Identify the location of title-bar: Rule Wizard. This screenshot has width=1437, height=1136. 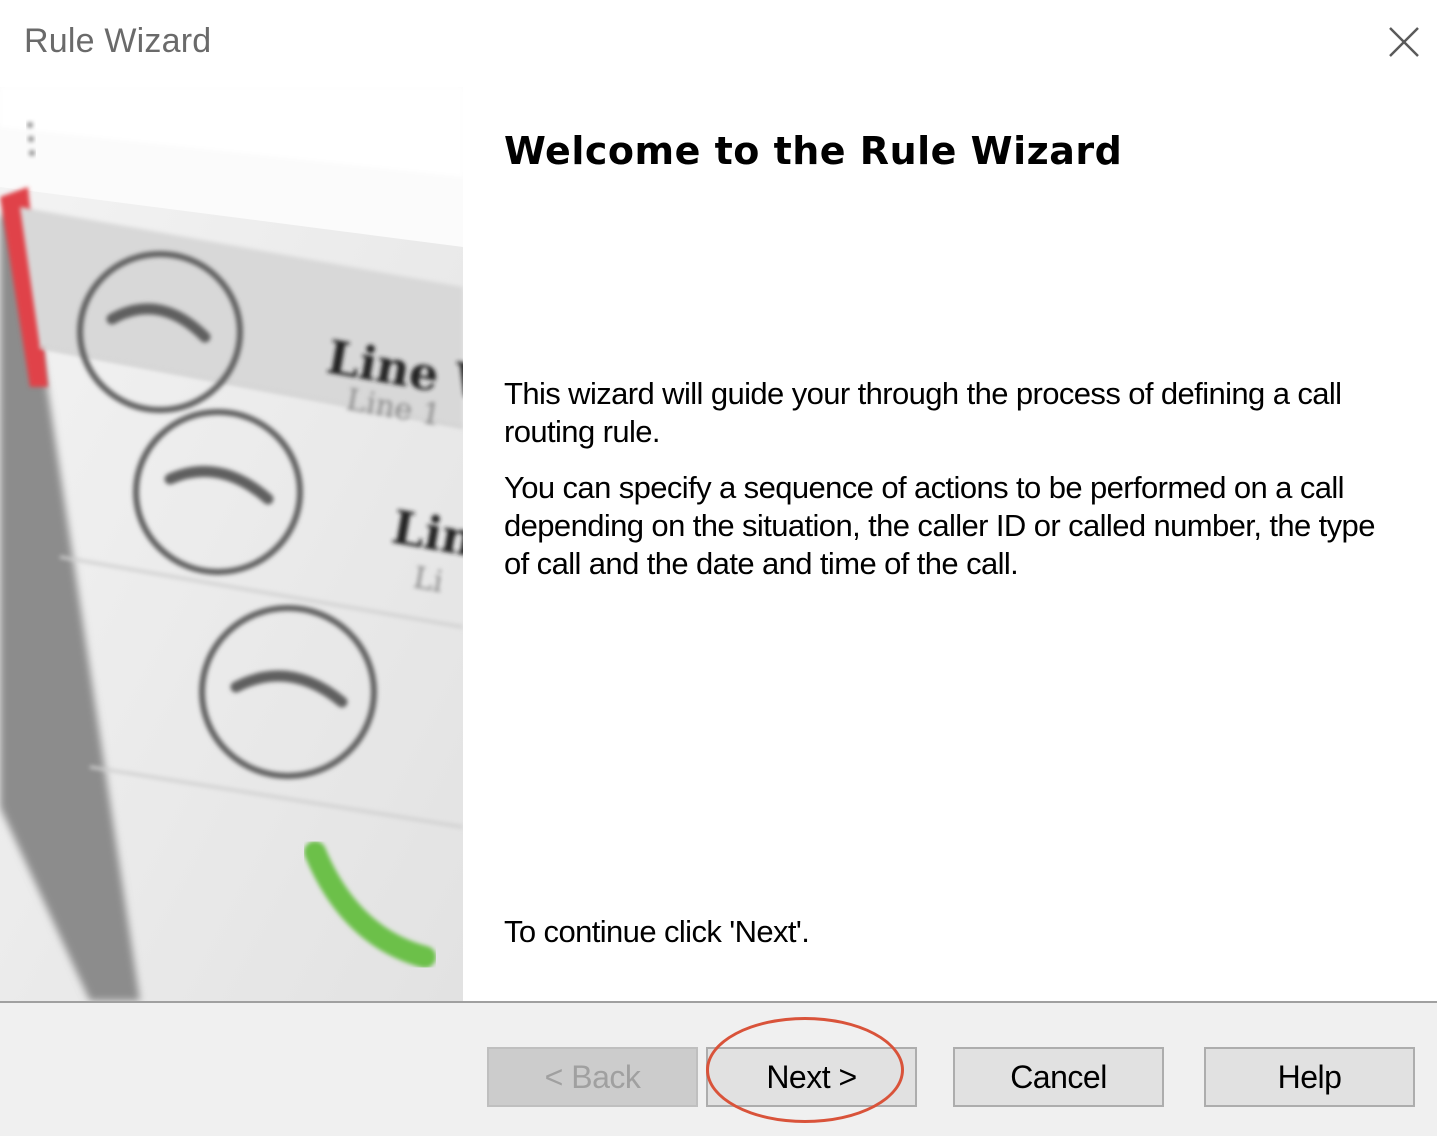
(718, 43).